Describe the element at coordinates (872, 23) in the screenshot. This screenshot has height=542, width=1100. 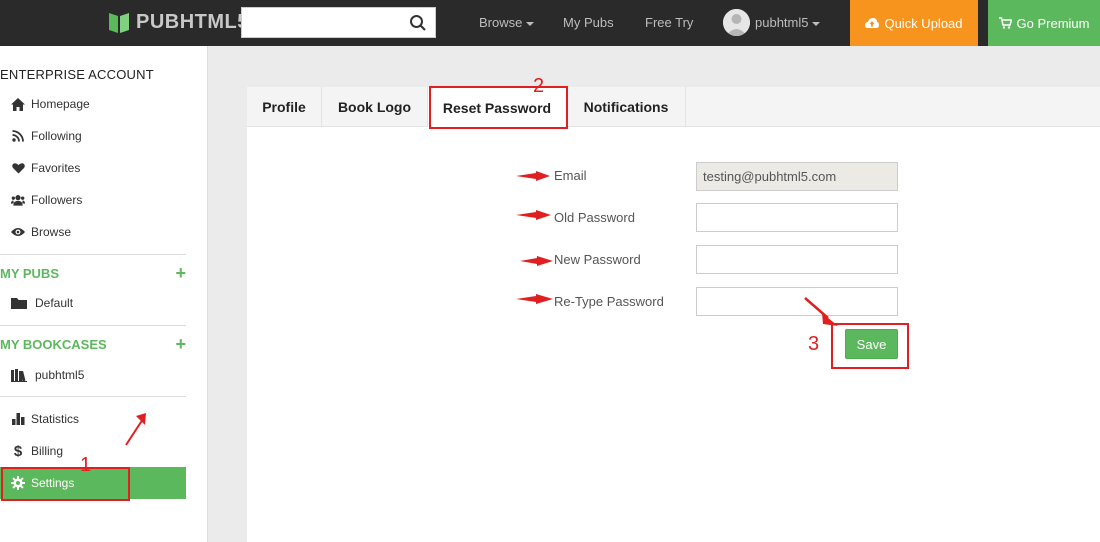
I see `upload-cloud-icon` at that location.